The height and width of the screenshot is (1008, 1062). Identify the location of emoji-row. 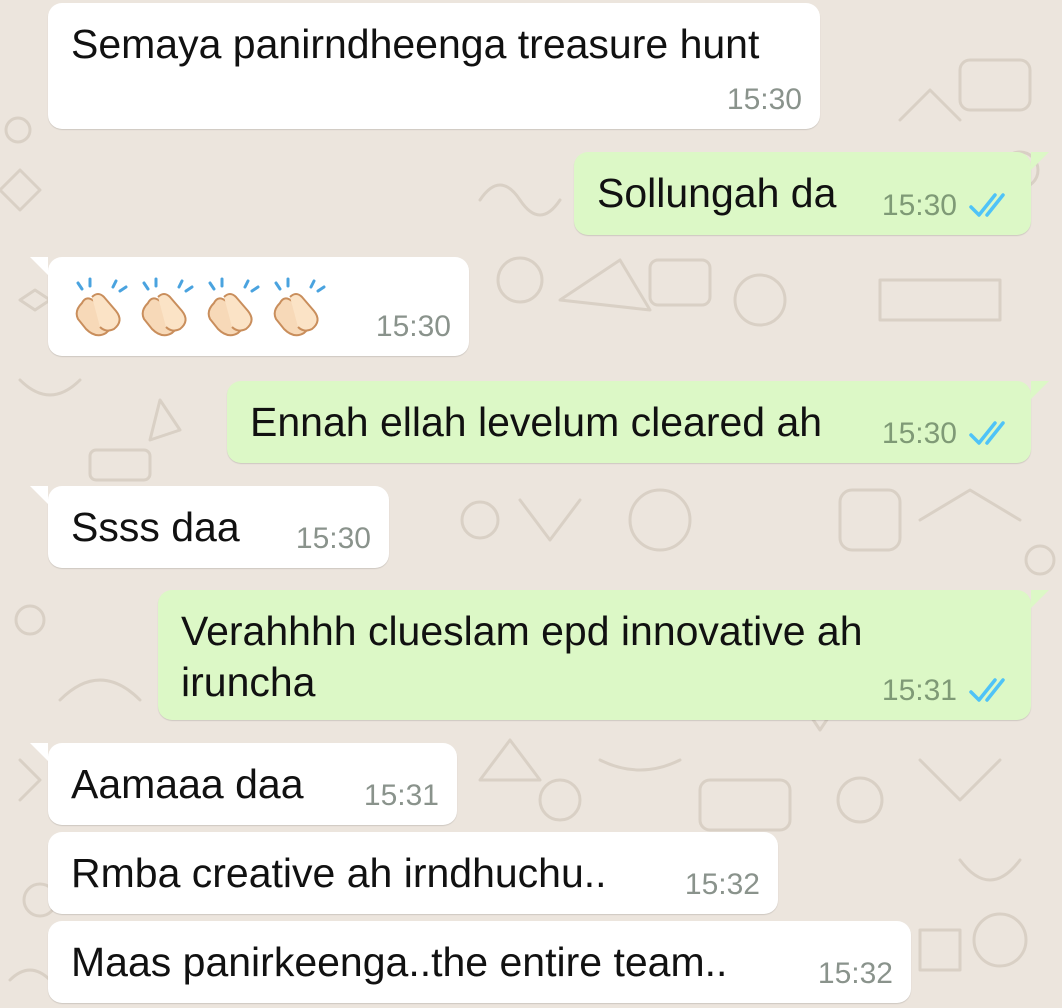
(200, 308).